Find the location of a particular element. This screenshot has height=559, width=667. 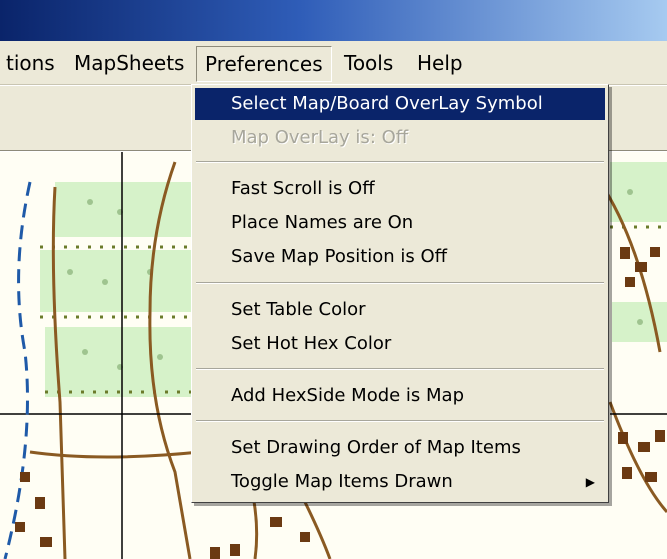

menu-item-select-overlay-symbol: Select Map/Board OverLay Symbol is located at coordinates (400, 104).